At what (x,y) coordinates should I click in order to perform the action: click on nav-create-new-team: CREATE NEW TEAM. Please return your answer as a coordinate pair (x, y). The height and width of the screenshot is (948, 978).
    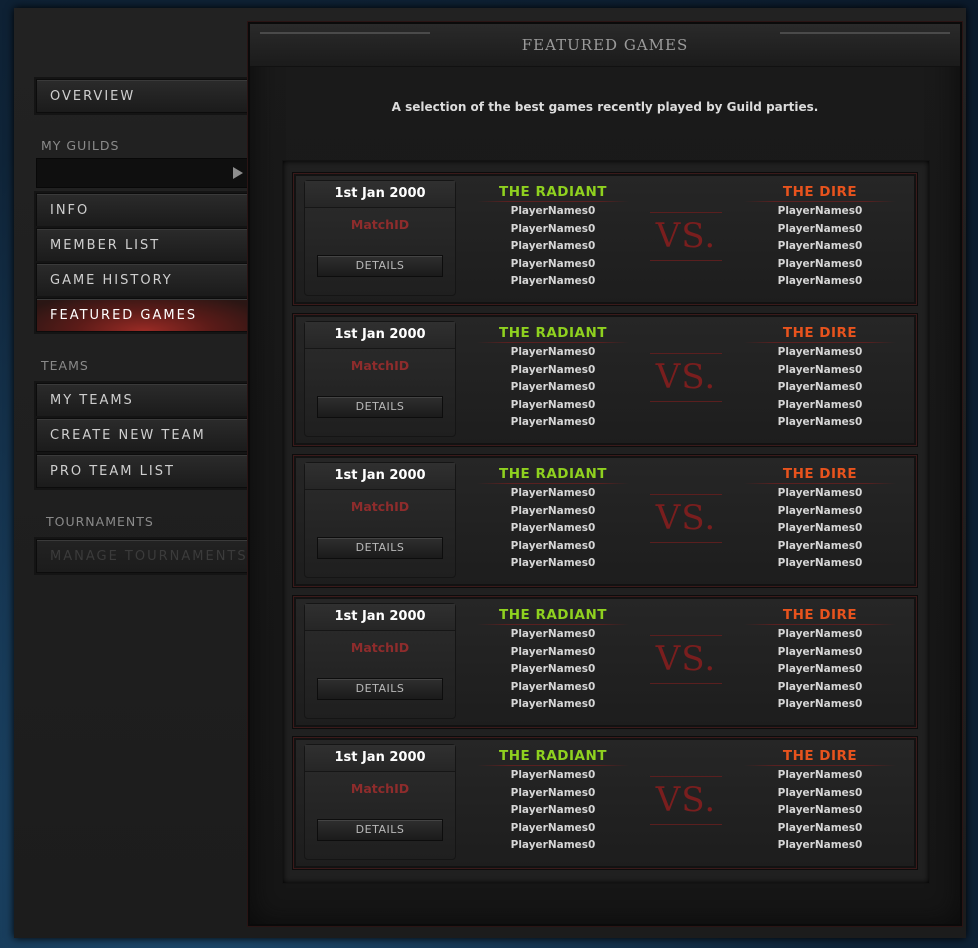
    Looking at the image, I should click on (144, 435).